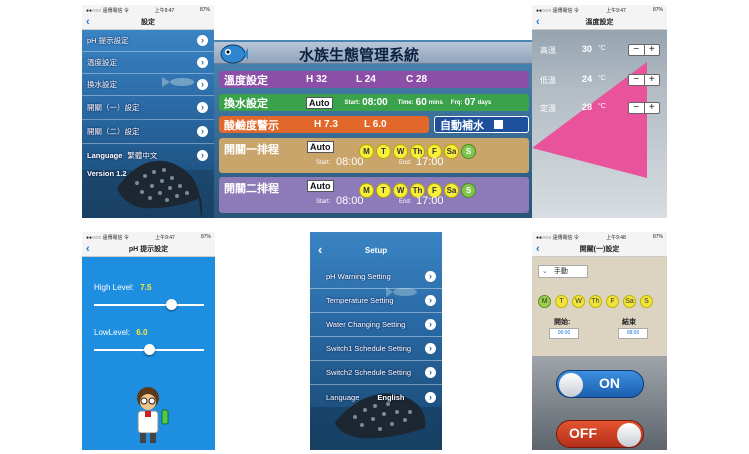  What do you see at coordinates (107, 173) in the screenshot?
I see `version-label: Version 1.2` at bounding box center [107, 173].